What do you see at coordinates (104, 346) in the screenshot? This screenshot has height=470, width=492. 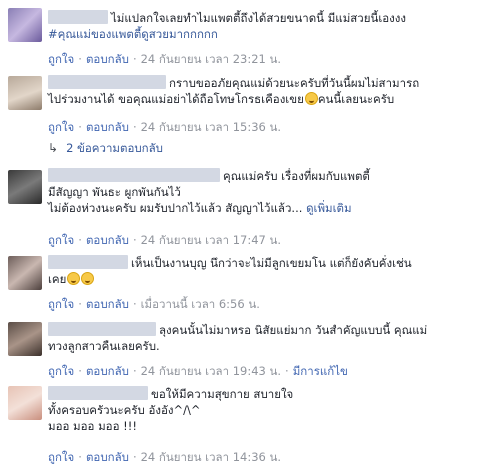 I see `comment-text-line: ทวงลูกสาวคืนเลยครับ.` at bounding box center [104, 346].